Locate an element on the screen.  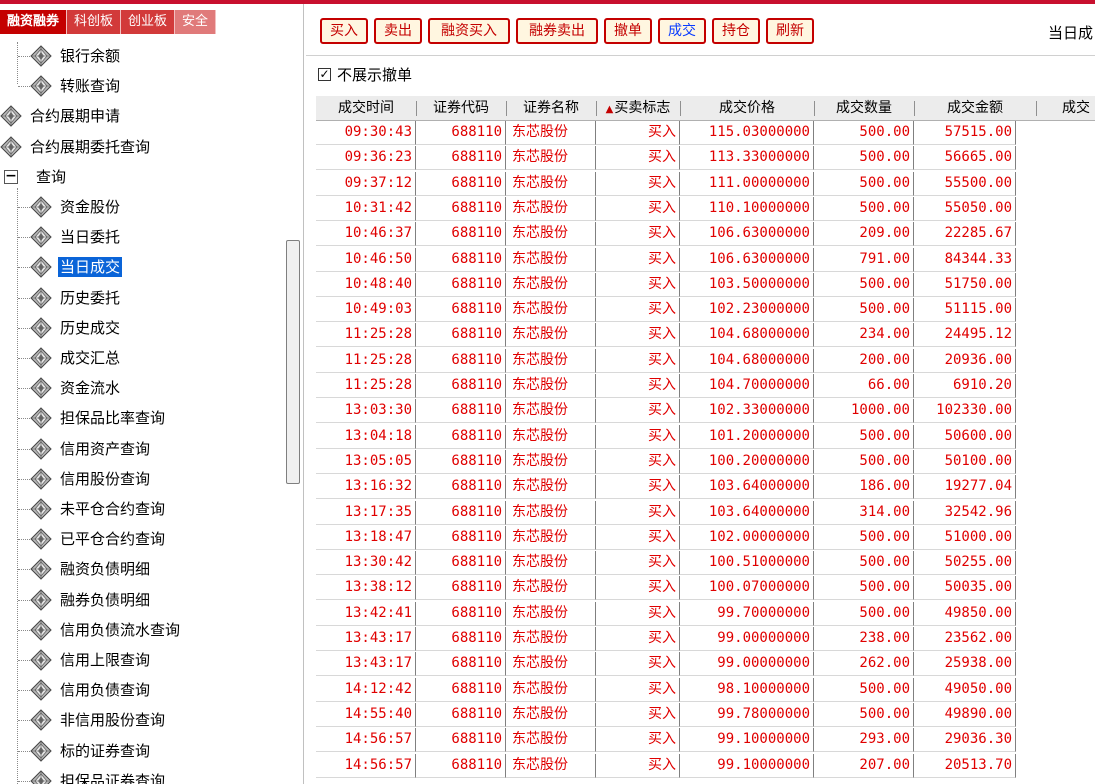
tree-item: 当日委托 is located at coordinates (76, 237).